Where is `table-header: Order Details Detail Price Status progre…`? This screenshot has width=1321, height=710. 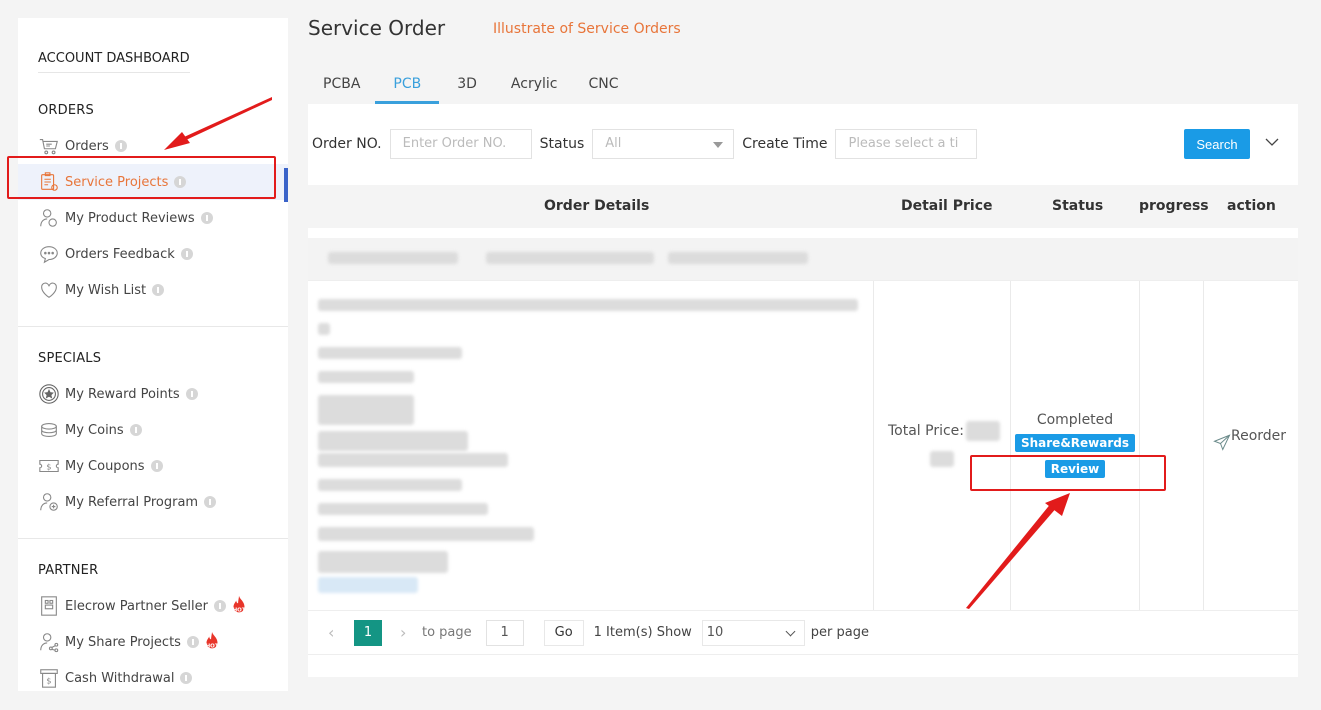
table-header: Order Details Detail Price Status progre… is located at coordinates (803, 206).